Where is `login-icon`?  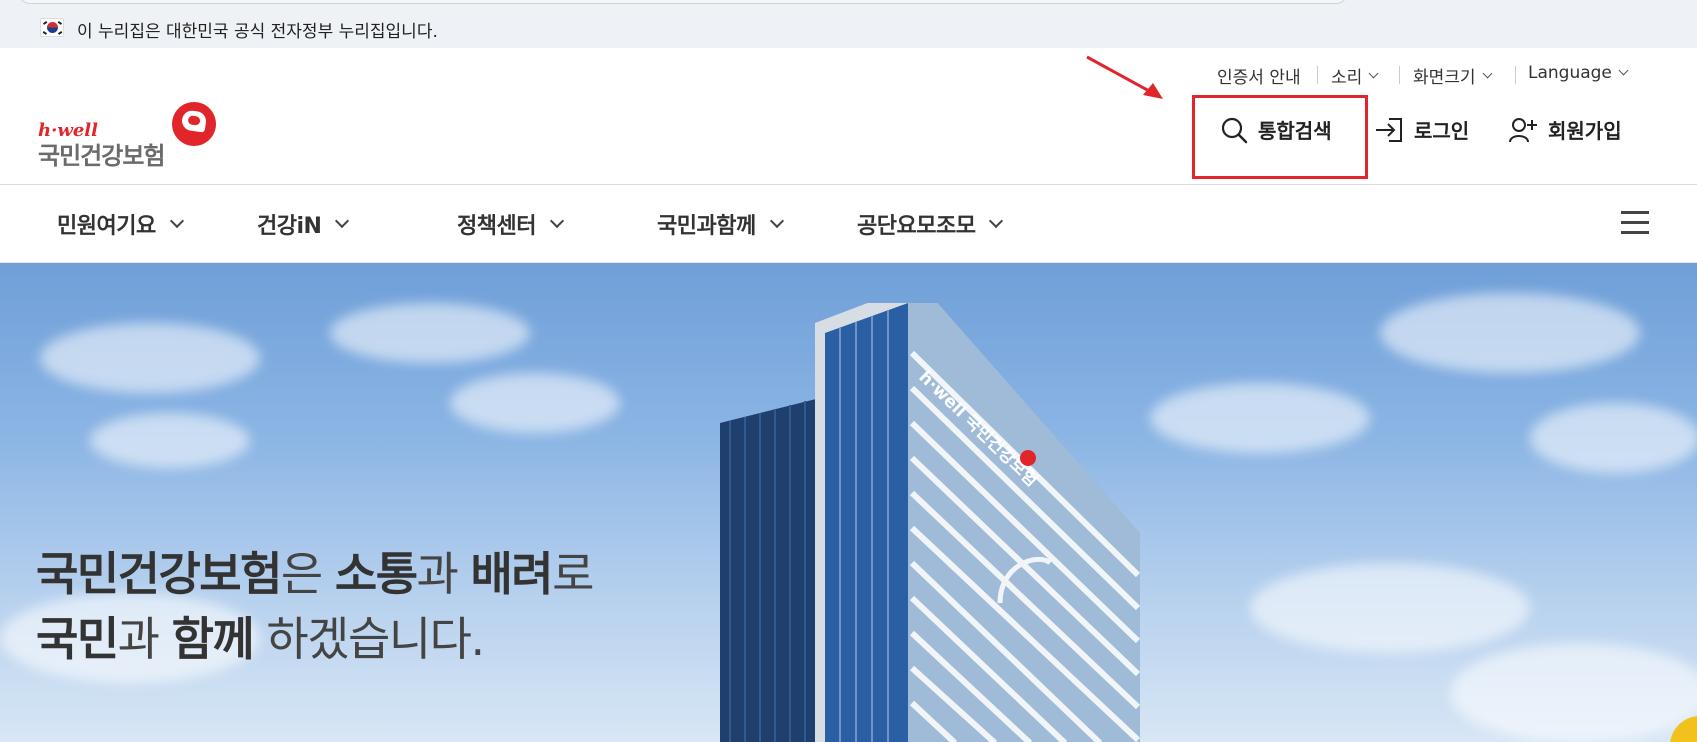 login-icon is located at coordinates (1389, 129).